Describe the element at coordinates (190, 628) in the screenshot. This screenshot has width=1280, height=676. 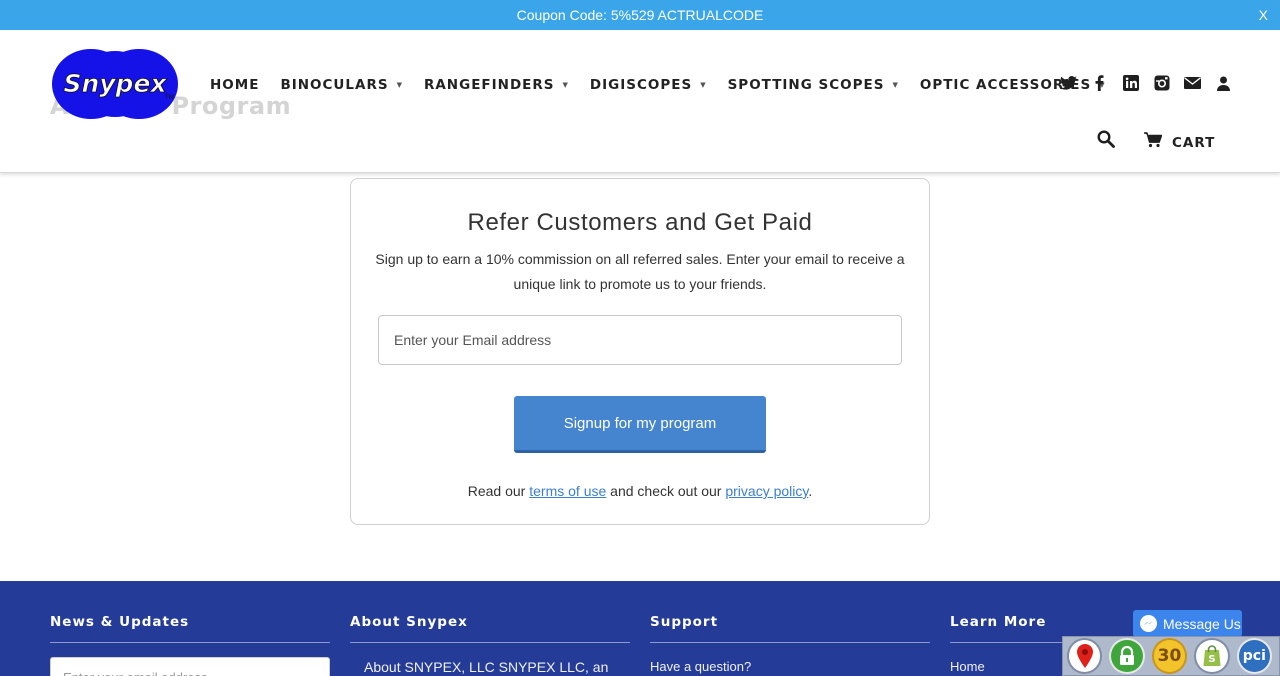
I see `footer-col-title: News & Updates` at that location.